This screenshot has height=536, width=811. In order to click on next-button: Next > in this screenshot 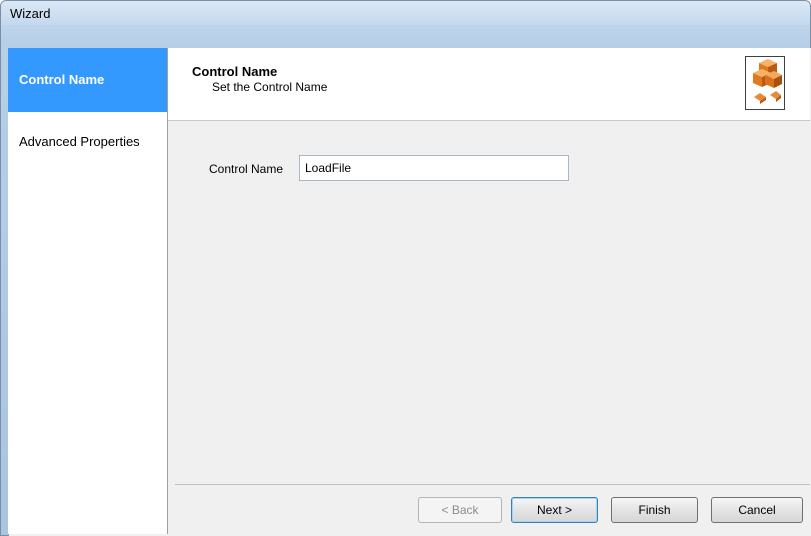, I will do `click(554, 510)`.